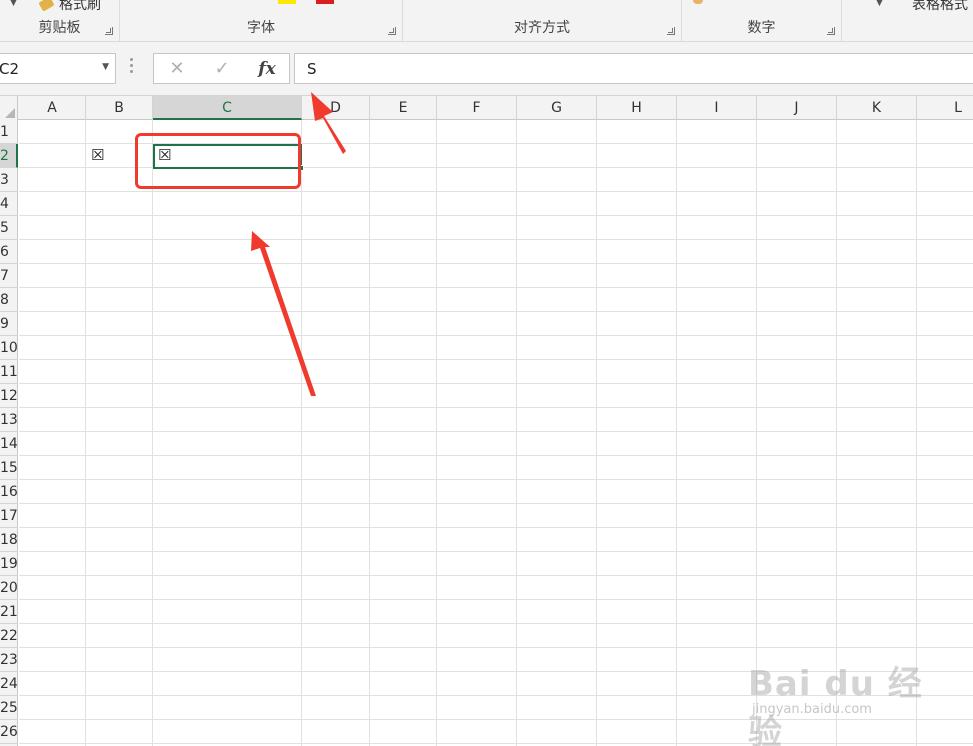 The height and width of the screenshot is (746, 973). I want to click on row-header-2: 2, so click(9, 156).